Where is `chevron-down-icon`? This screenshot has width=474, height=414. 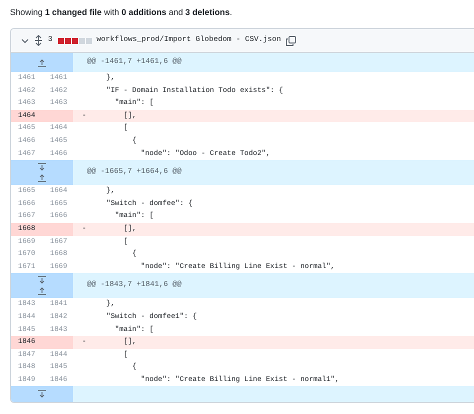 chevron-down-icon is located at coordinates (25, 40).